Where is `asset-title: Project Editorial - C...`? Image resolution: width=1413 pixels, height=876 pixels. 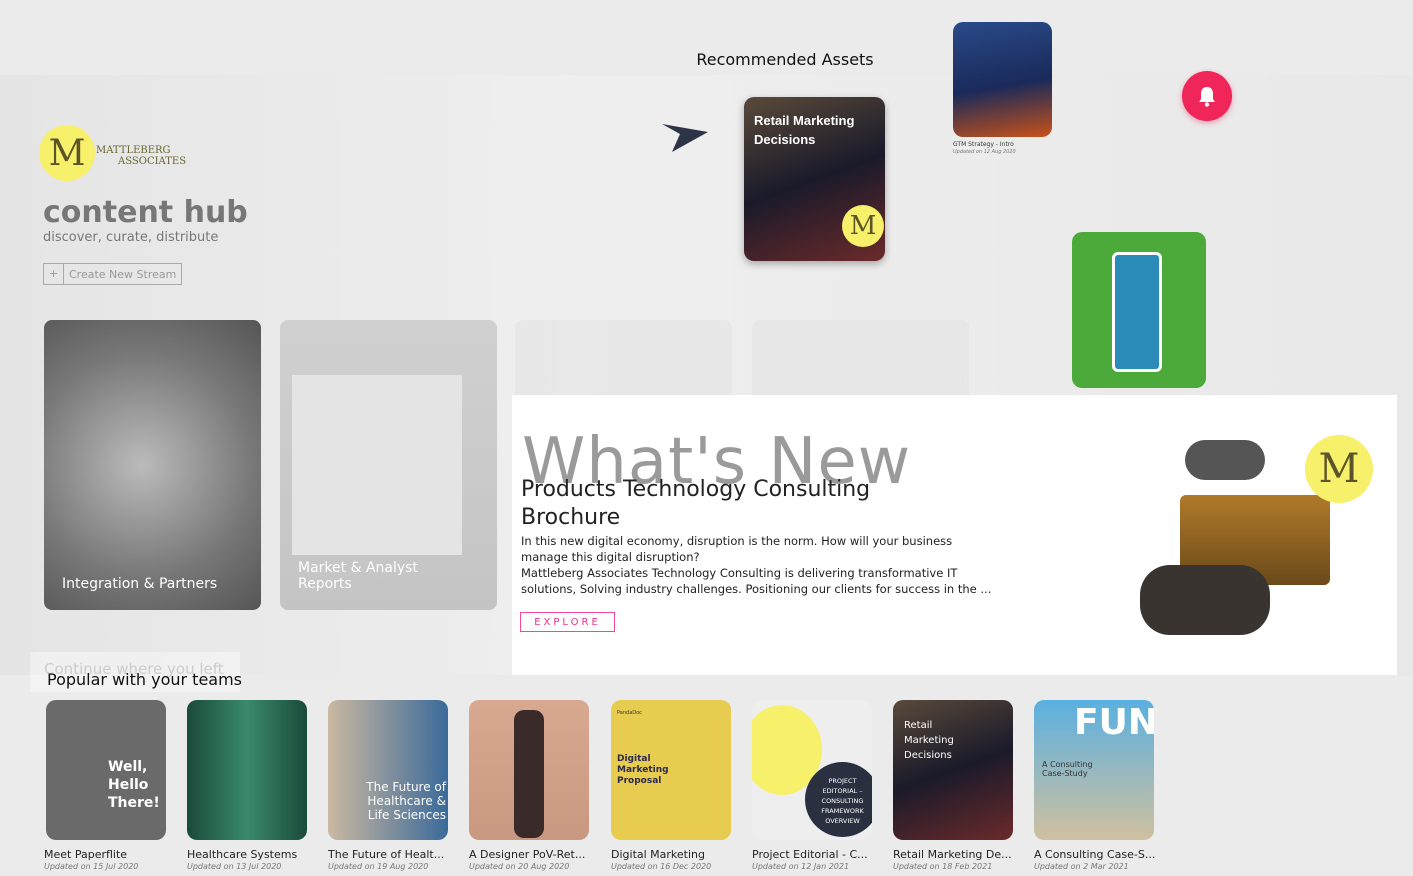 asset-title: Project Editorial - C... is located at coordinates (810, 854).